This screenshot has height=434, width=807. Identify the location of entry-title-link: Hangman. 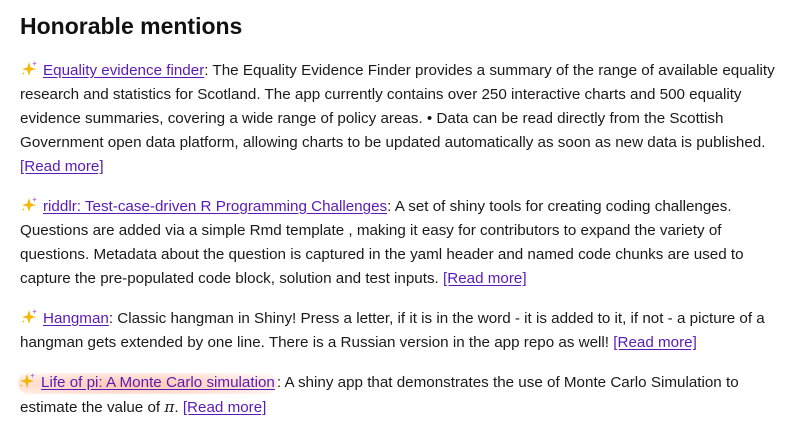
(76, 318).